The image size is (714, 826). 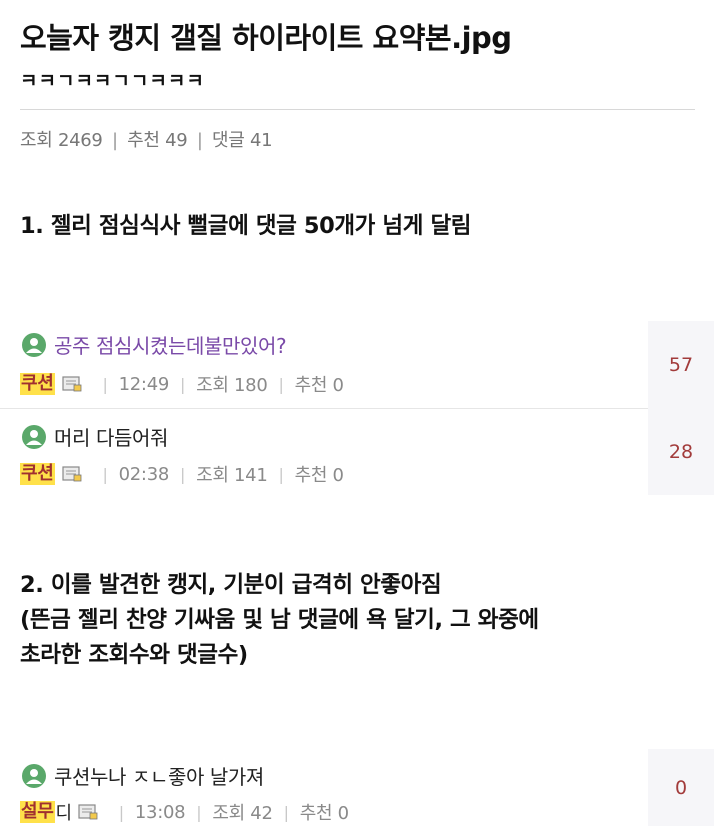 What do you see at coordinates (37, 812) in the screenshot?
I see `author-nickname: 설무` at bounding box center [37, 812].